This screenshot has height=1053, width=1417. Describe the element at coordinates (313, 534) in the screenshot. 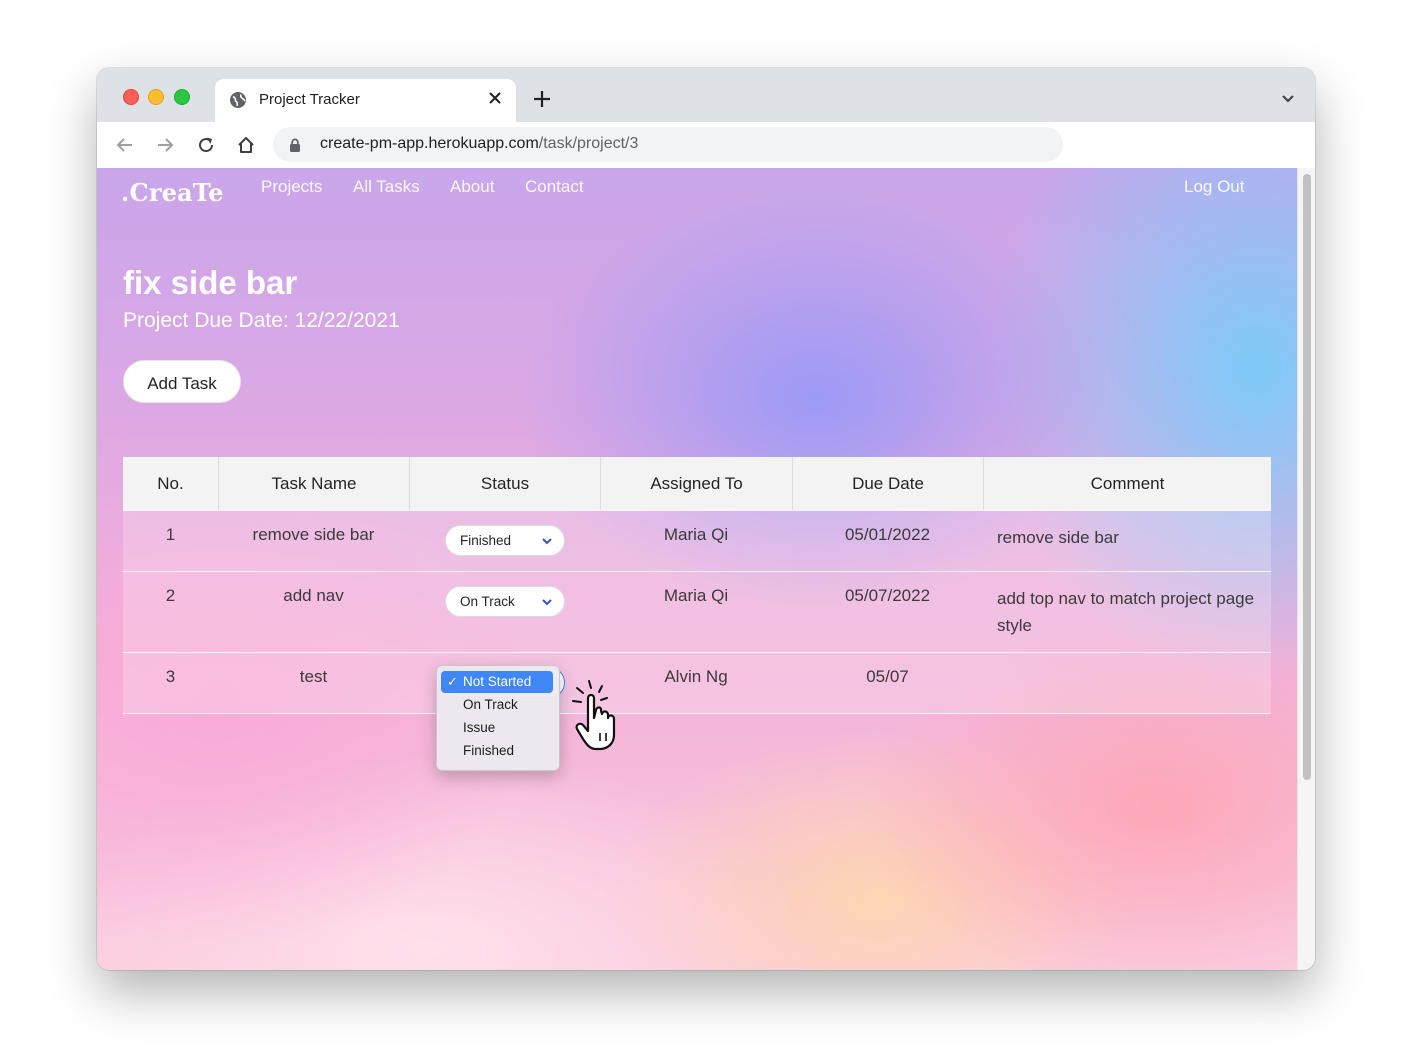

I see `task-name: remove side bar` at that location.